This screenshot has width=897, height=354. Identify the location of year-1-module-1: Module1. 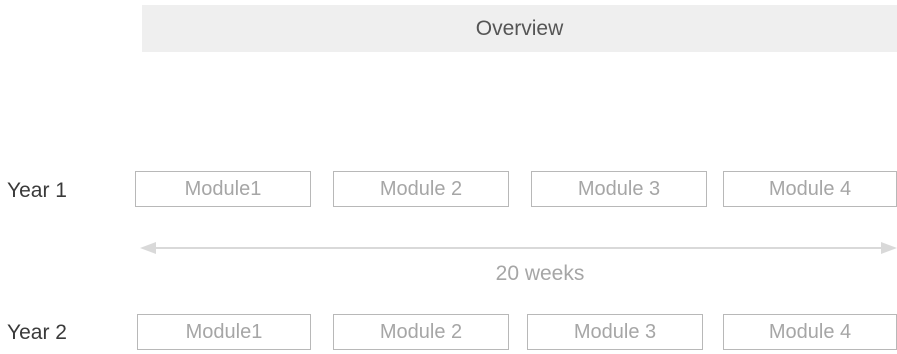
(223, 189).